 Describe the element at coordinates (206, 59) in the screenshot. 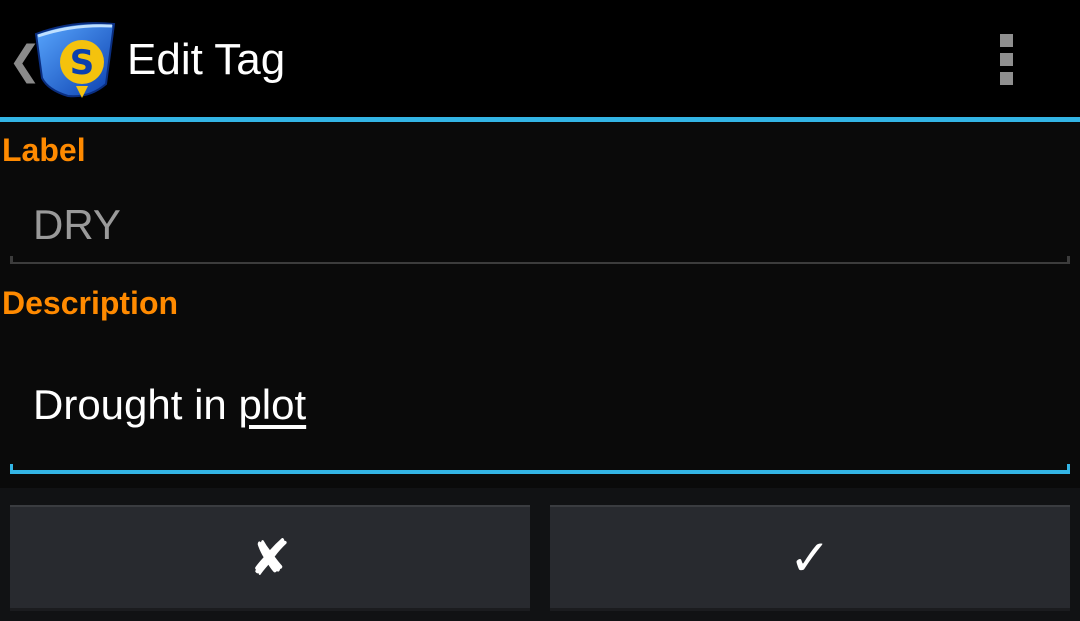

I see `page-title: Edit Tag` at that location.